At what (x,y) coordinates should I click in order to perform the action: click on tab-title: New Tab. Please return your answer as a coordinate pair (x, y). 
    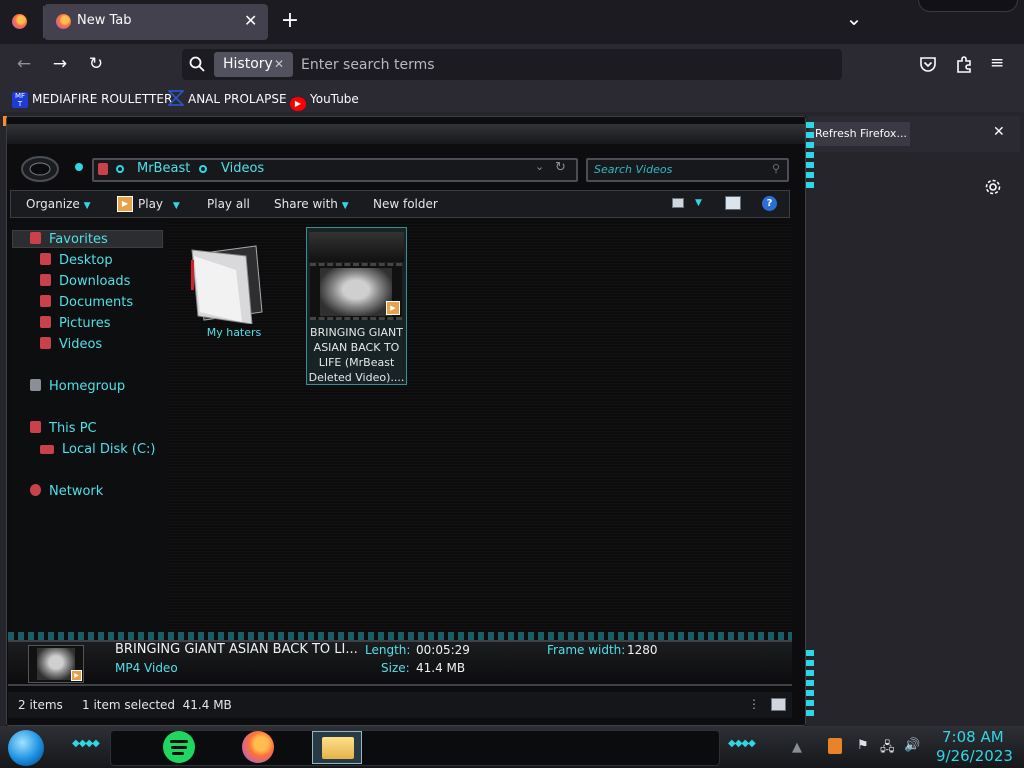
    Looking at the image, I should click on (104, 20).